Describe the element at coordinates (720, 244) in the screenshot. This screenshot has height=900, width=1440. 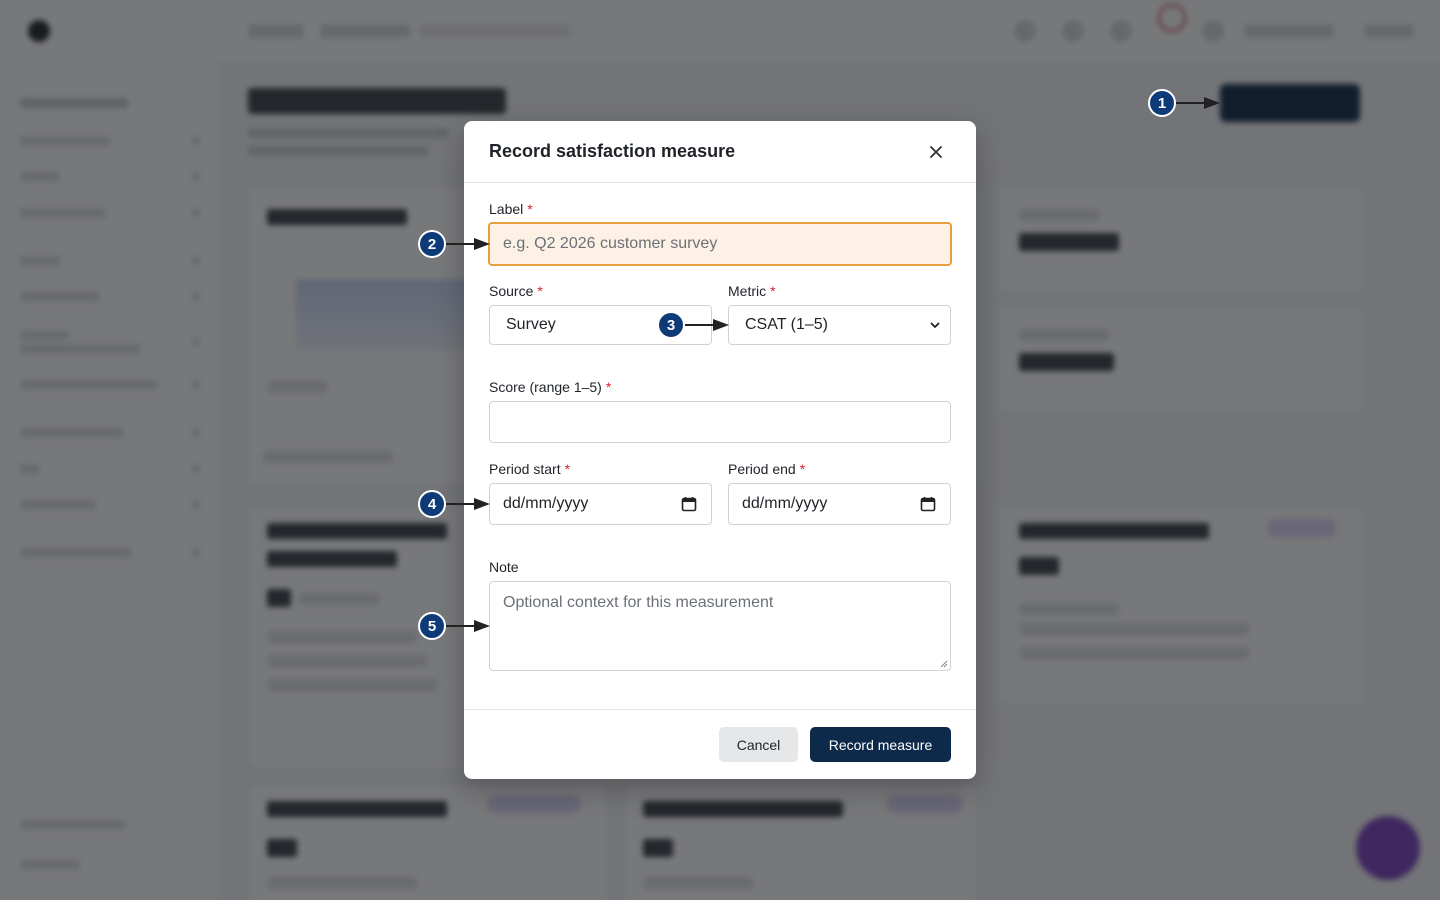
I see `label-input` at that location.